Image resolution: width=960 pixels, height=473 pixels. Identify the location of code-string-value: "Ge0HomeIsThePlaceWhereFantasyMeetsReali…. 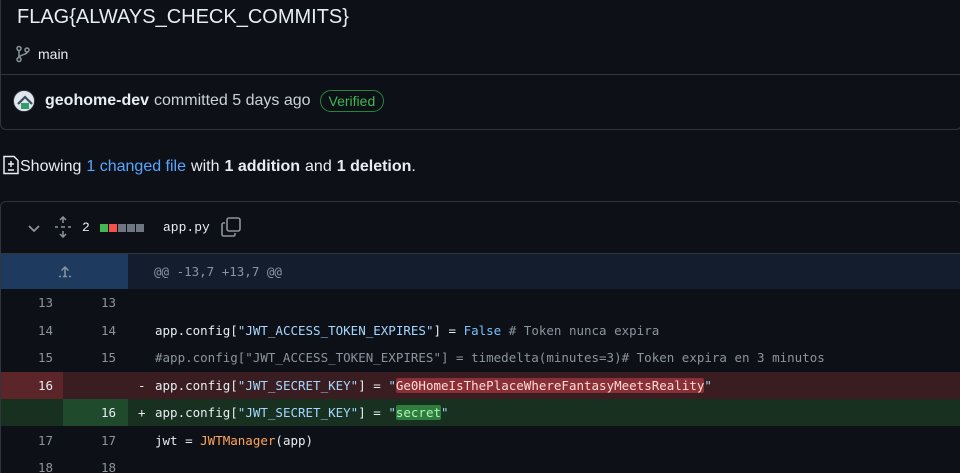
(550, 385).